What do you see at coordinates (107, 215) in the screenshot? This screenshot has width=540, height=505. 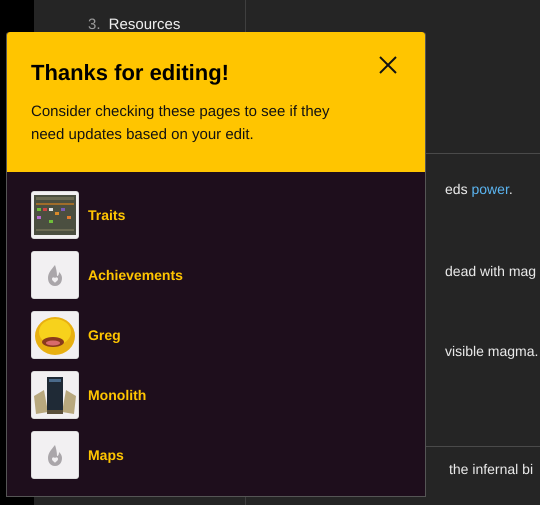 I see `page-link: Traits` at bounding box center [107, 215].